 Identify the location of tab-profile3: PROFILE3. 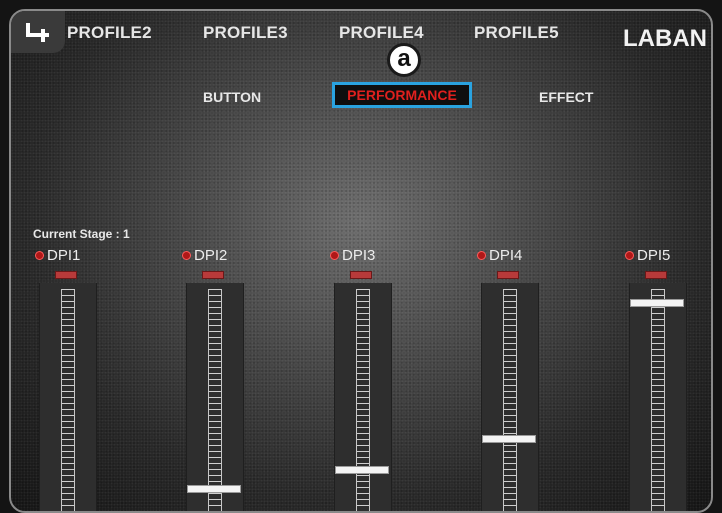
(245, 33).